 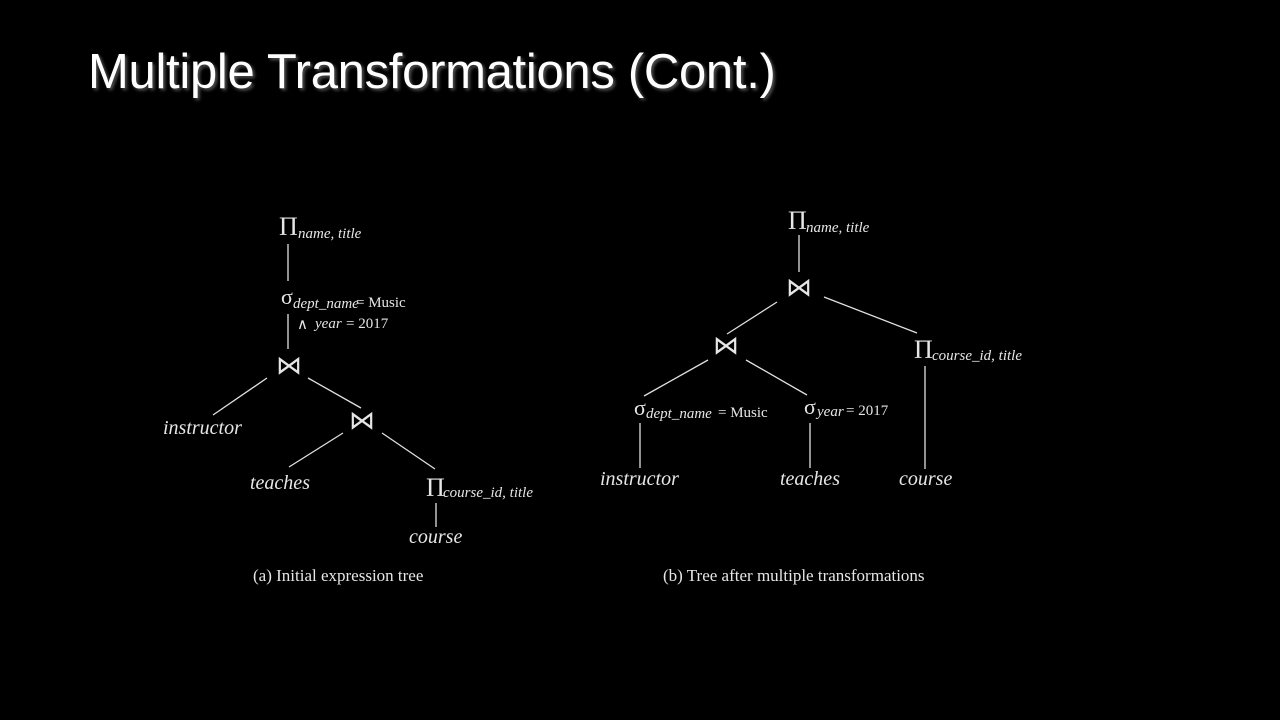 What do you see at coordinates (338, 575) in the screenshot?
I see `caption-a: (a) Initial expression tree` at bounding box center [338, 575].